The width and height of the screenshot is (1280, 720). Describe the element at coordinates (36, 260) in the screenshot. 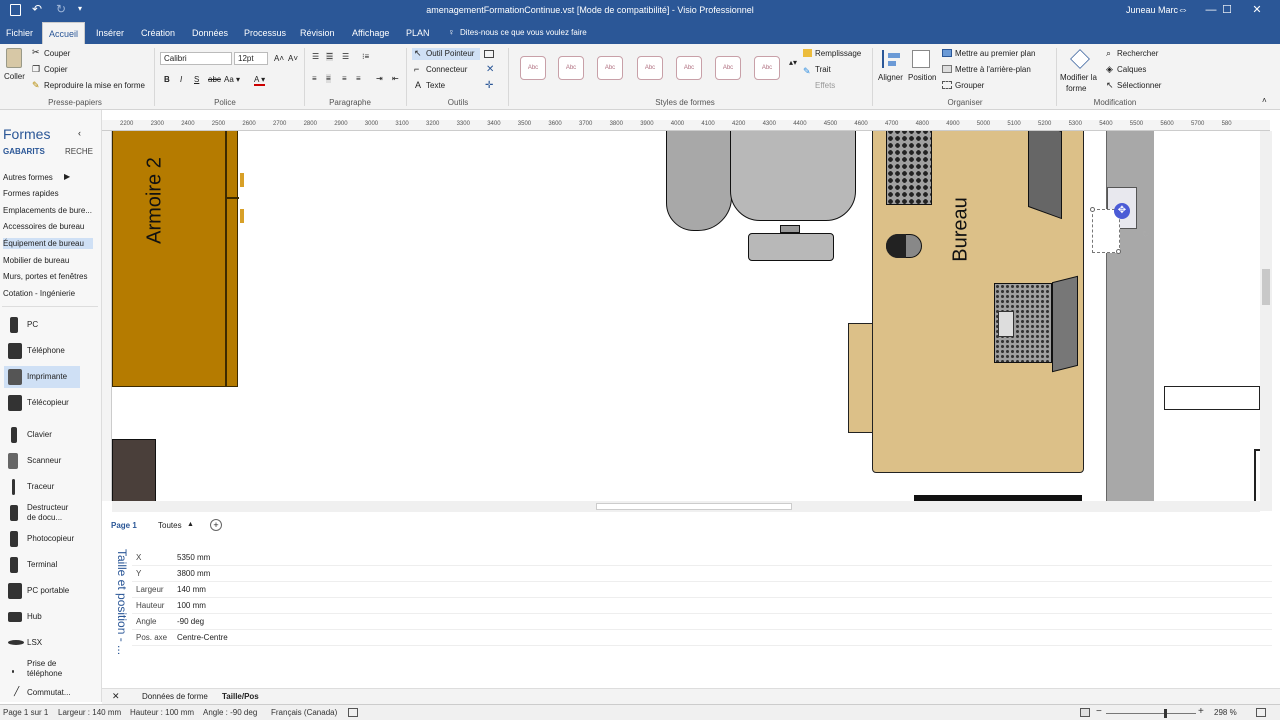

I see `stencil-office-furniture: Mobilier de bureau` at that location.